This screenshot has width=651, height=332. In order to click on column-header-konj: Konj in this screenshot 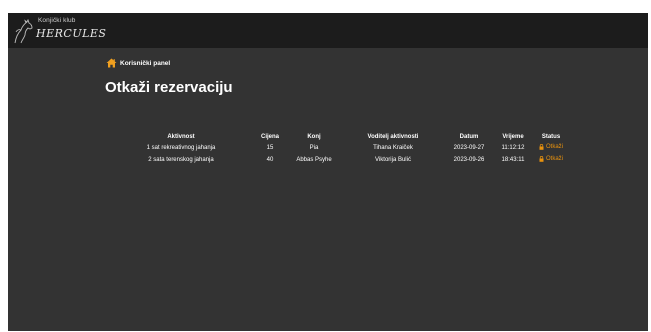, I will do `click(314, 136)`.